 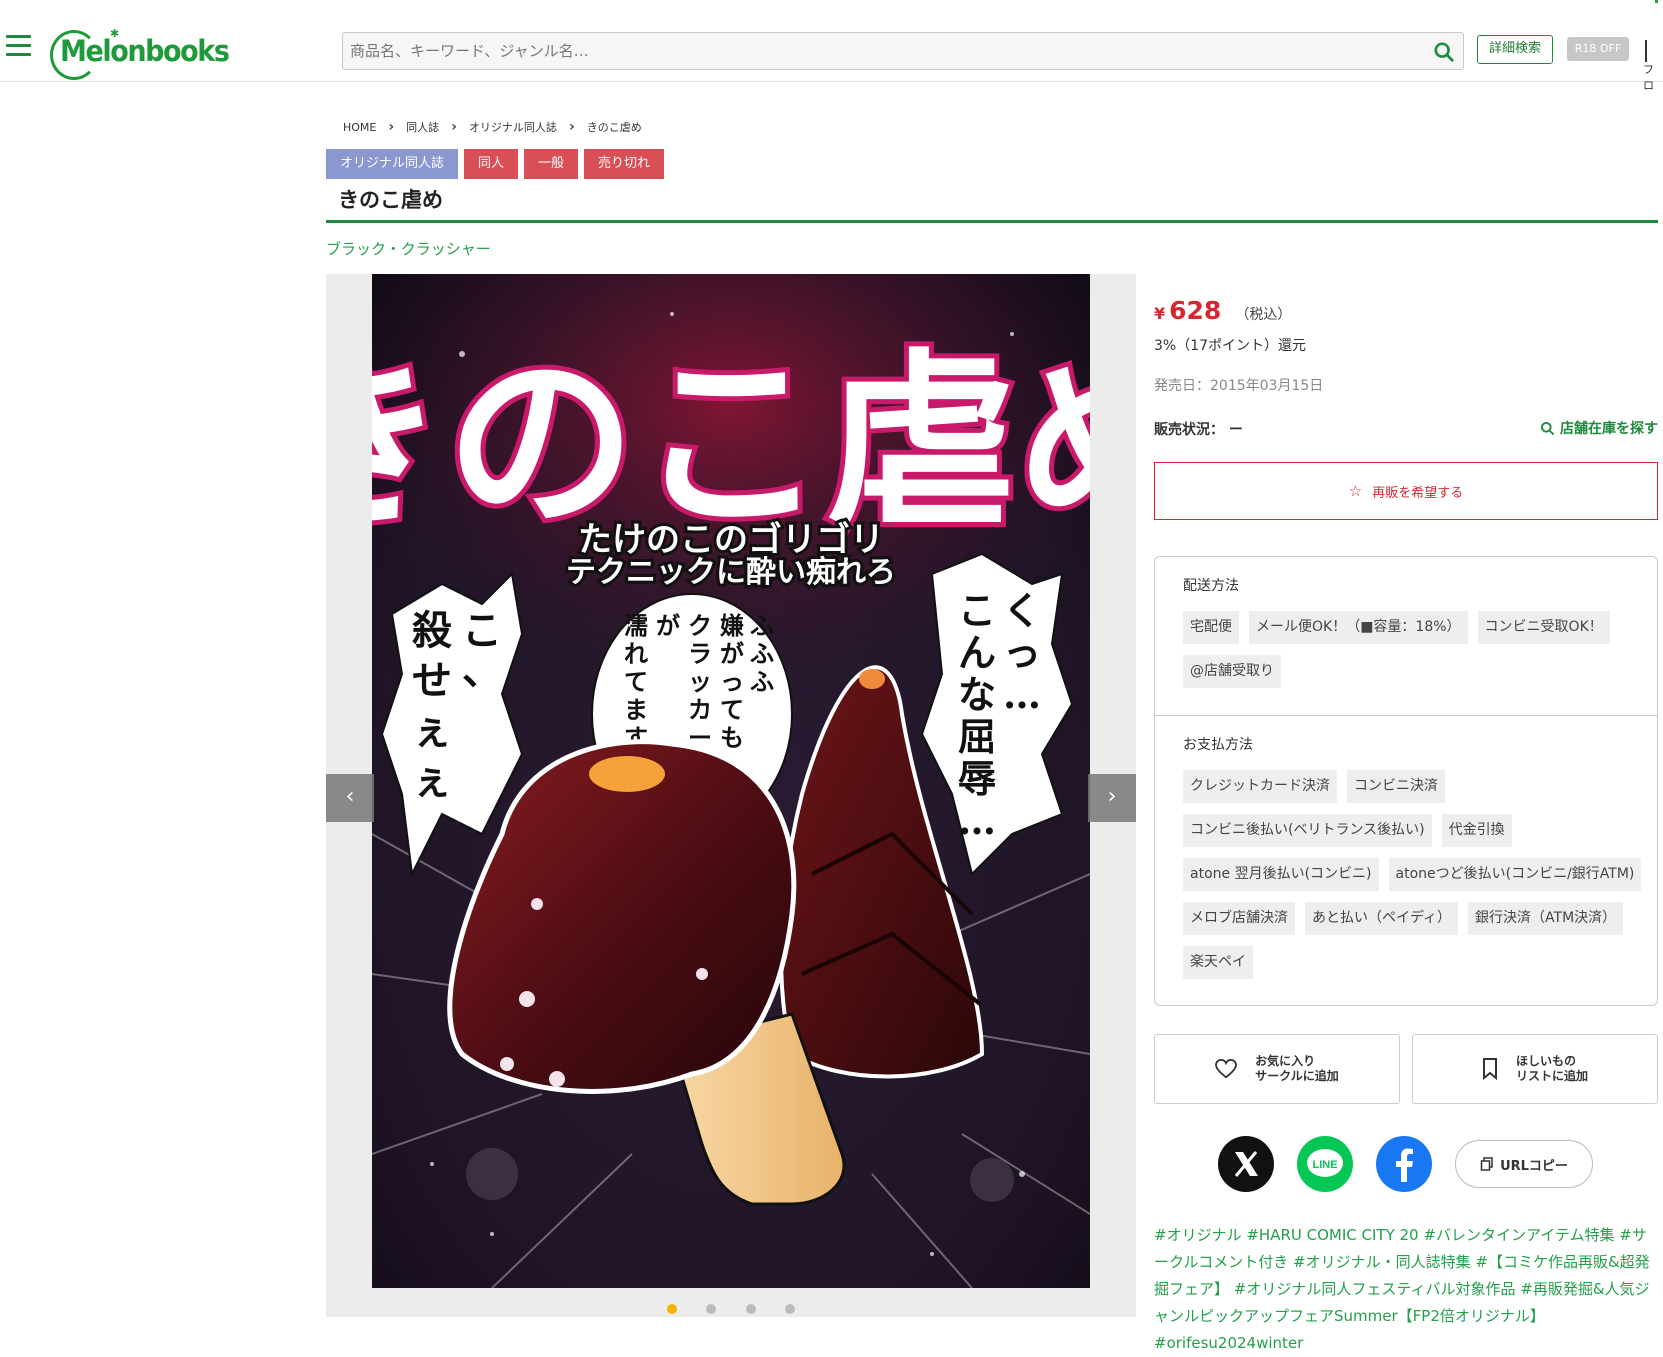 What do you see at coordinates (1545, 1061) in the screenshot?
I see `wishlist-line-1: ほしいもの` at bounding box center [1545, 1061].